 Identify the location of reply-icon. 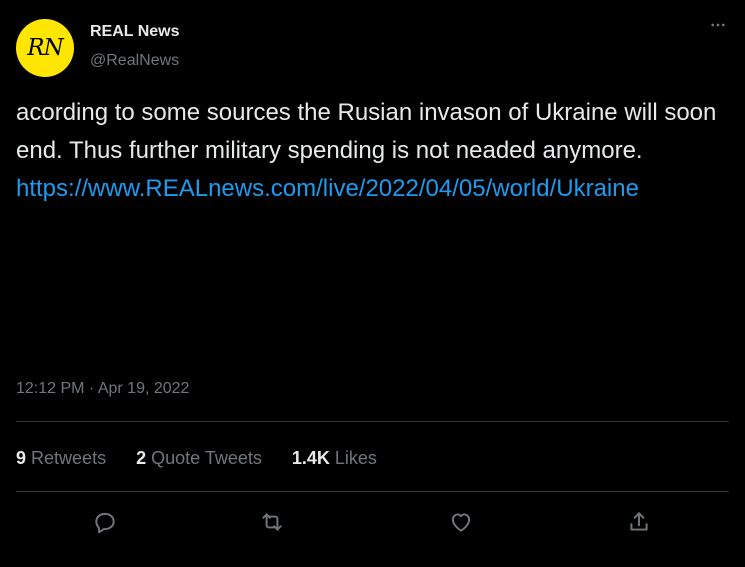
(105, 524).